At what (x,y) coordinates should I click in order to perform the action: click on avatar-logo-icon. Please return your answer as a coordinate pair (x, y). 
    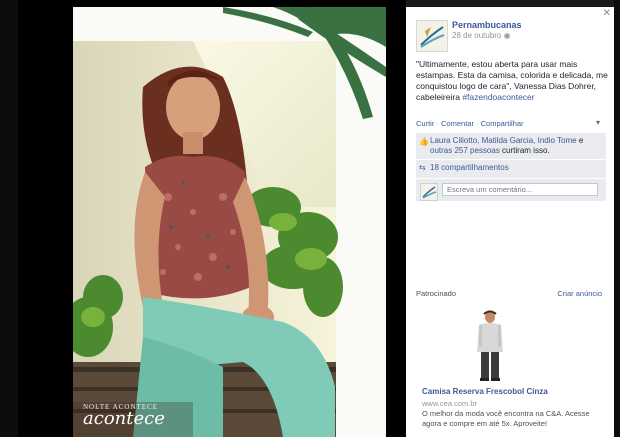
    Looking at the image, I should click on (429, 192).